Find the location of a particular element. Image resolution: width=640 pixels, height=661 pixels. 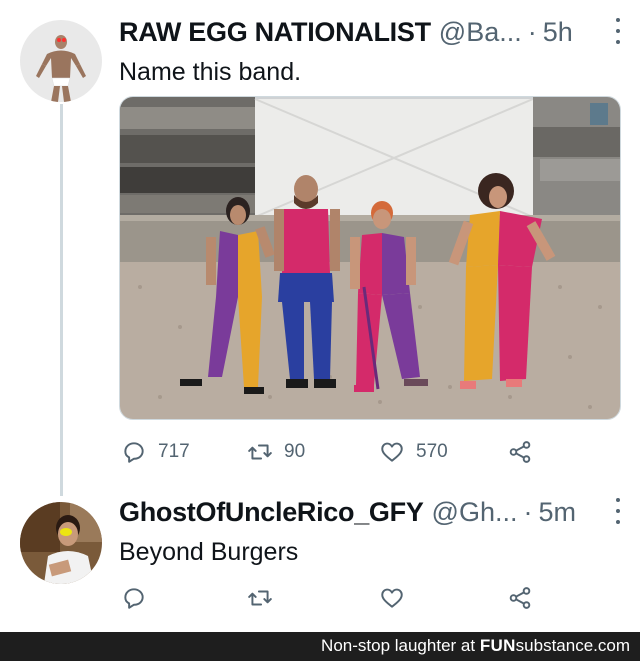

watermark-prefix: Non-stop laughter at is located at coordinates (400, 645).